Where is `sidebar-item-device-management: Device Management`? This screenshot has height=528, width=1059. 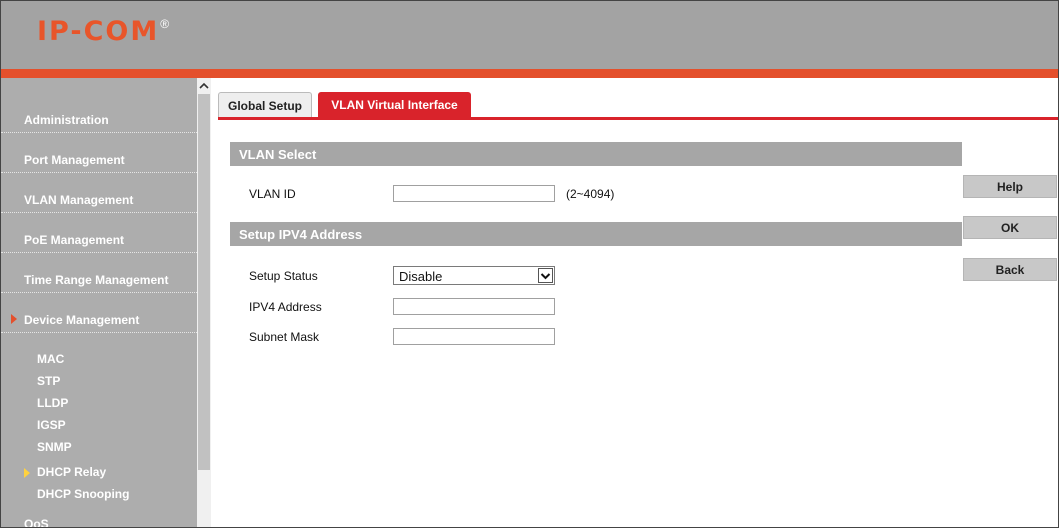
sidebar-item-device-management: Device Management is located at coordinates (99, 315).